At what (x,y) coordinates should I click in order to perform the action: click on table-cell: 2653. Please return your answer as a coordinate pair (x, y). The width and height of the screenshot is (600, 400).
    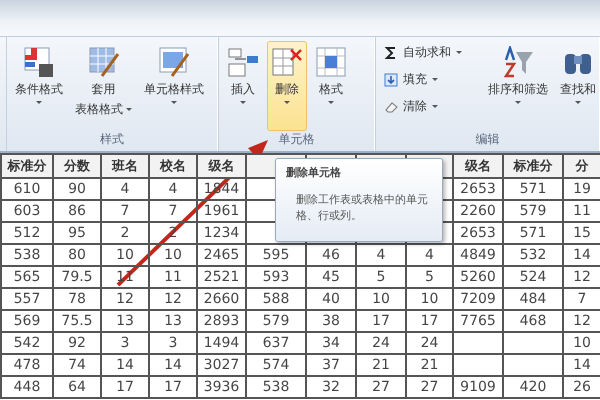
    Looking at the image, I should click on (478, 233).